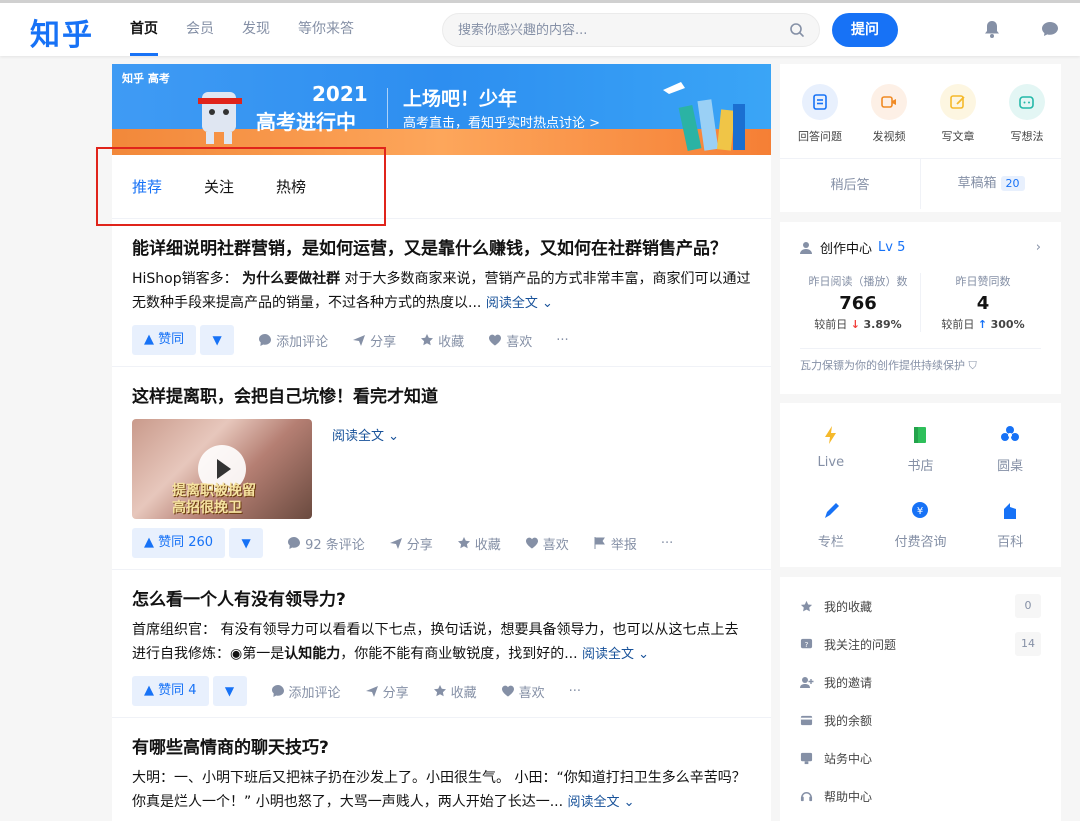 Image resolution: width=1080 pixels, height=821 pixels. I want to click on video-thumbnail: 提离职被挽留 高招很挽卫, so click(222, 469).